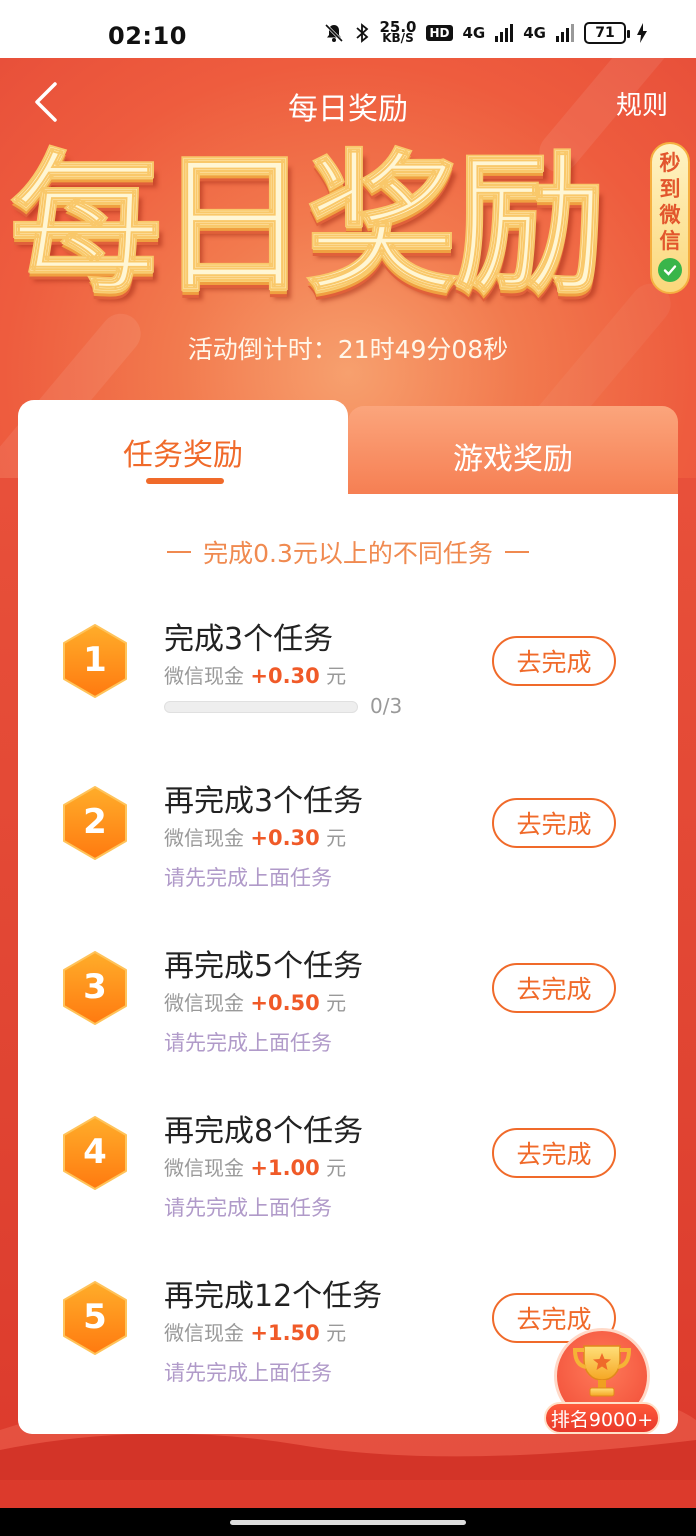  What do you see at coordinates (185, 481) in the screenshot?
I see `tab-underline` at bounding box center [185, 481].